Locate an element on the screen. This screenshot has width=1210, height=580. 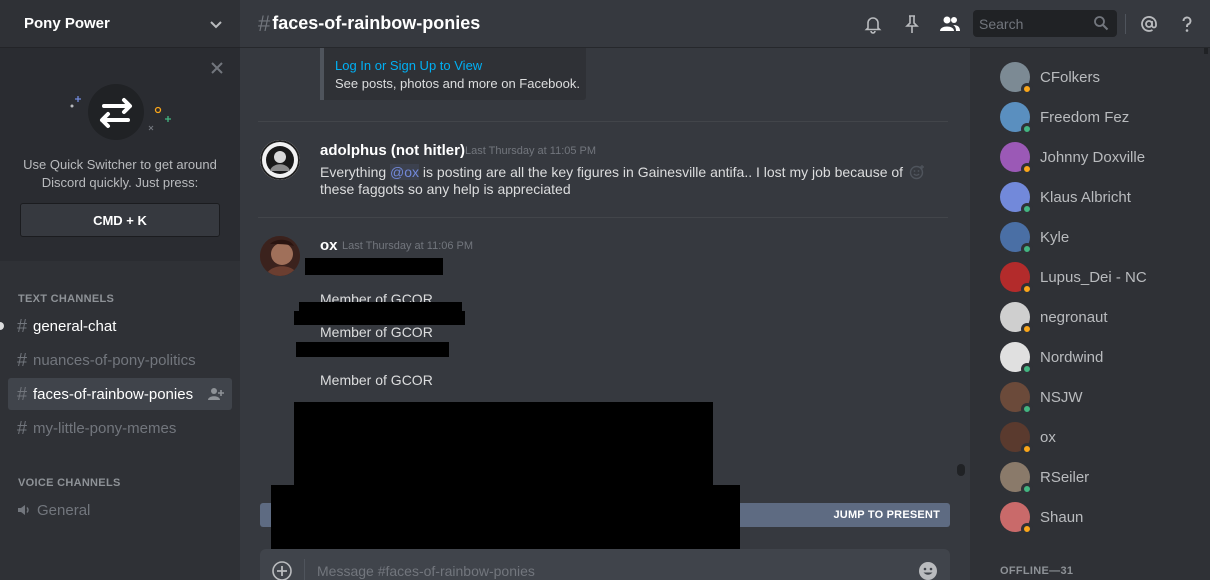
message-input-placeholder: Message #faces-of-rainbow-ponies is located at coordinates (426, 571).